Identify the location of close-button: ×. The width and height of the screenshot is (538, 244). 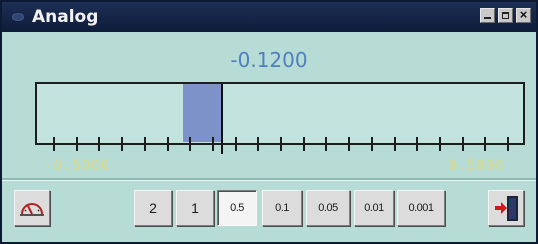
(523, 15).